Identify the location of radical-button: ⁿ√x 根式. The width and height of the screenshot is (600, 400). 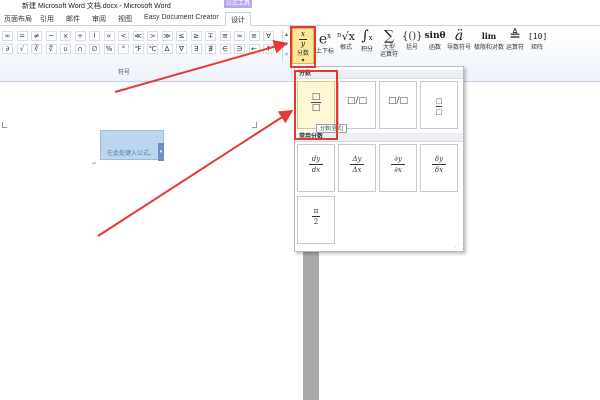
(346, 46).